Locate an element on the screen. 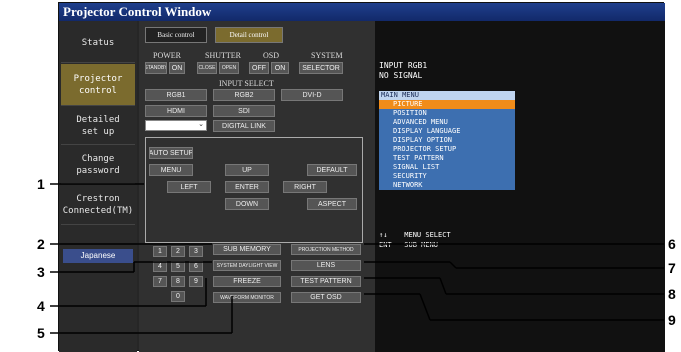 The width and height of the screenshot is (681, 352). input-select-header: INPUT SELECT is located at coordinates (246, 83).